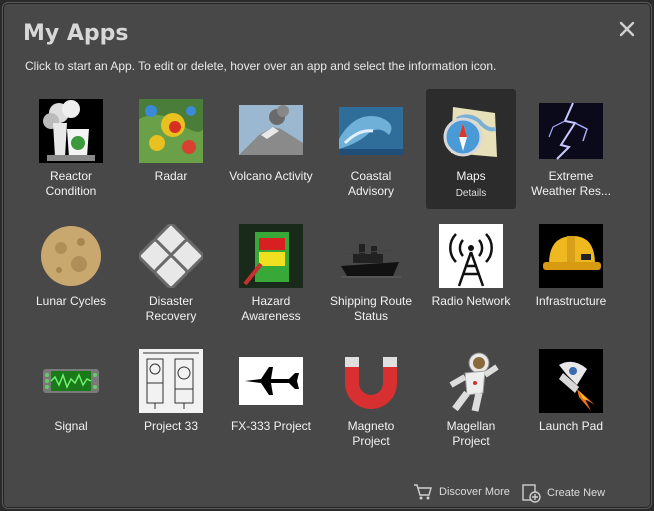 The image size is (654, 511). I want to click on close-icon, so click(627, 29).